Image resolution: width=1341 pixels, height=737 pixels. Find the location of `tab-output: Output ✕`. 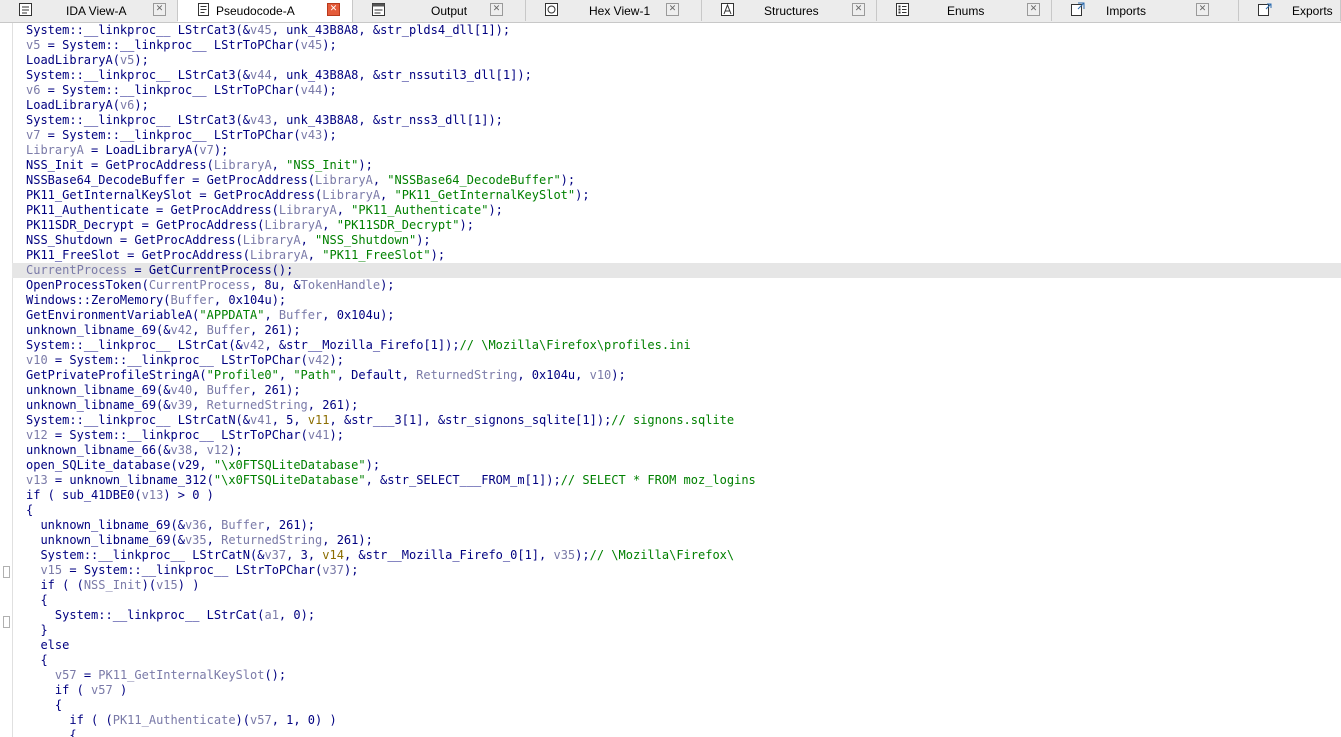

tab-output: Output ✕ is located at coordinates (439, 10).